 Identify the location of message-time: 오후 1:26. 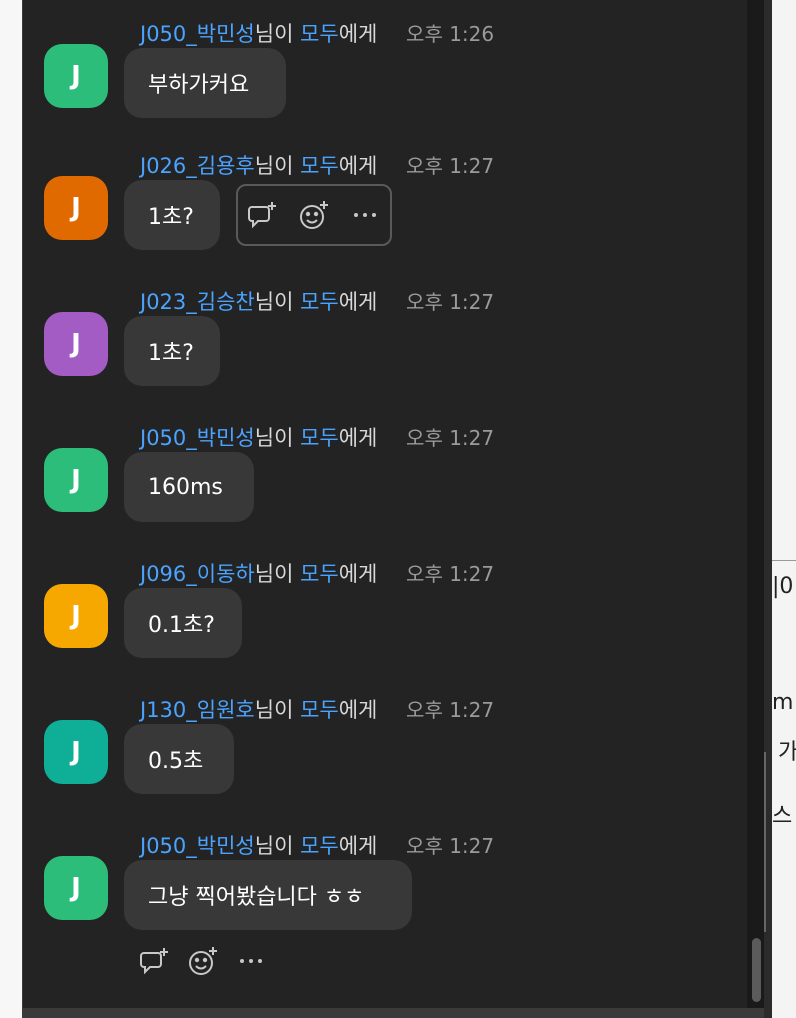
(450, 34).